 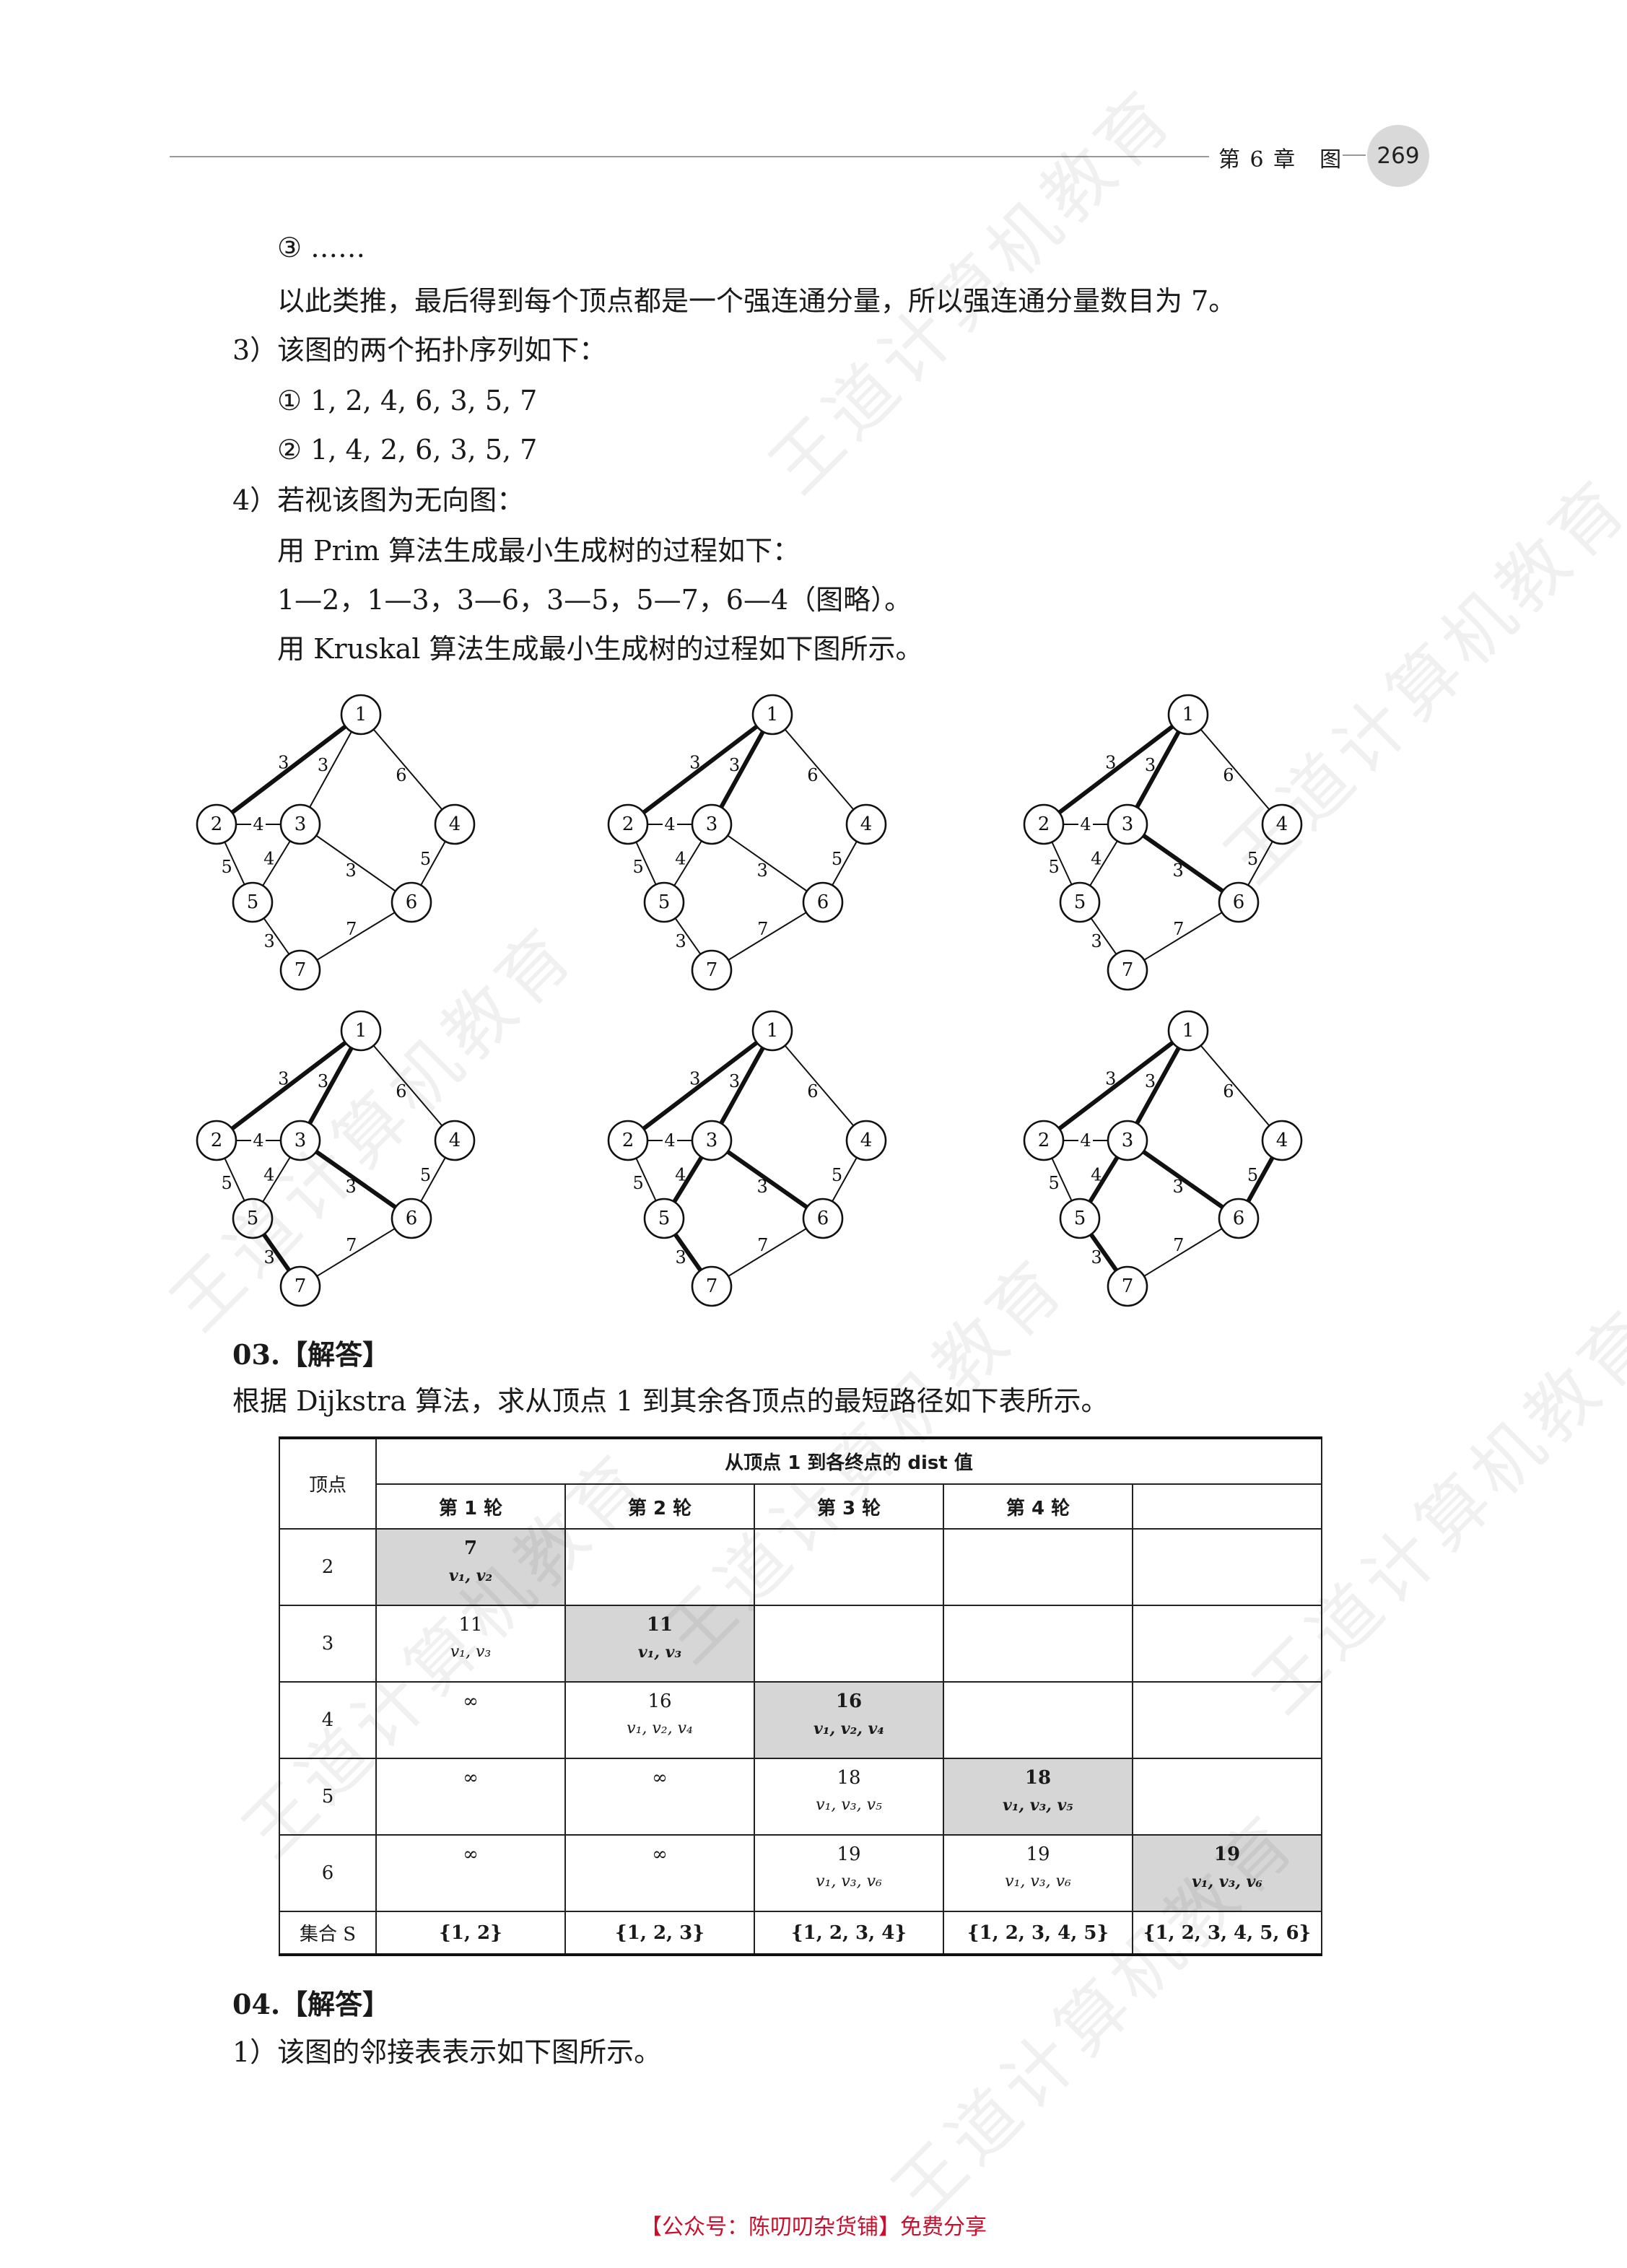 What do you see at coordinates (300, 824) in the screenshot?
I see `graph-node: 3` at bounding box center [300, 824].